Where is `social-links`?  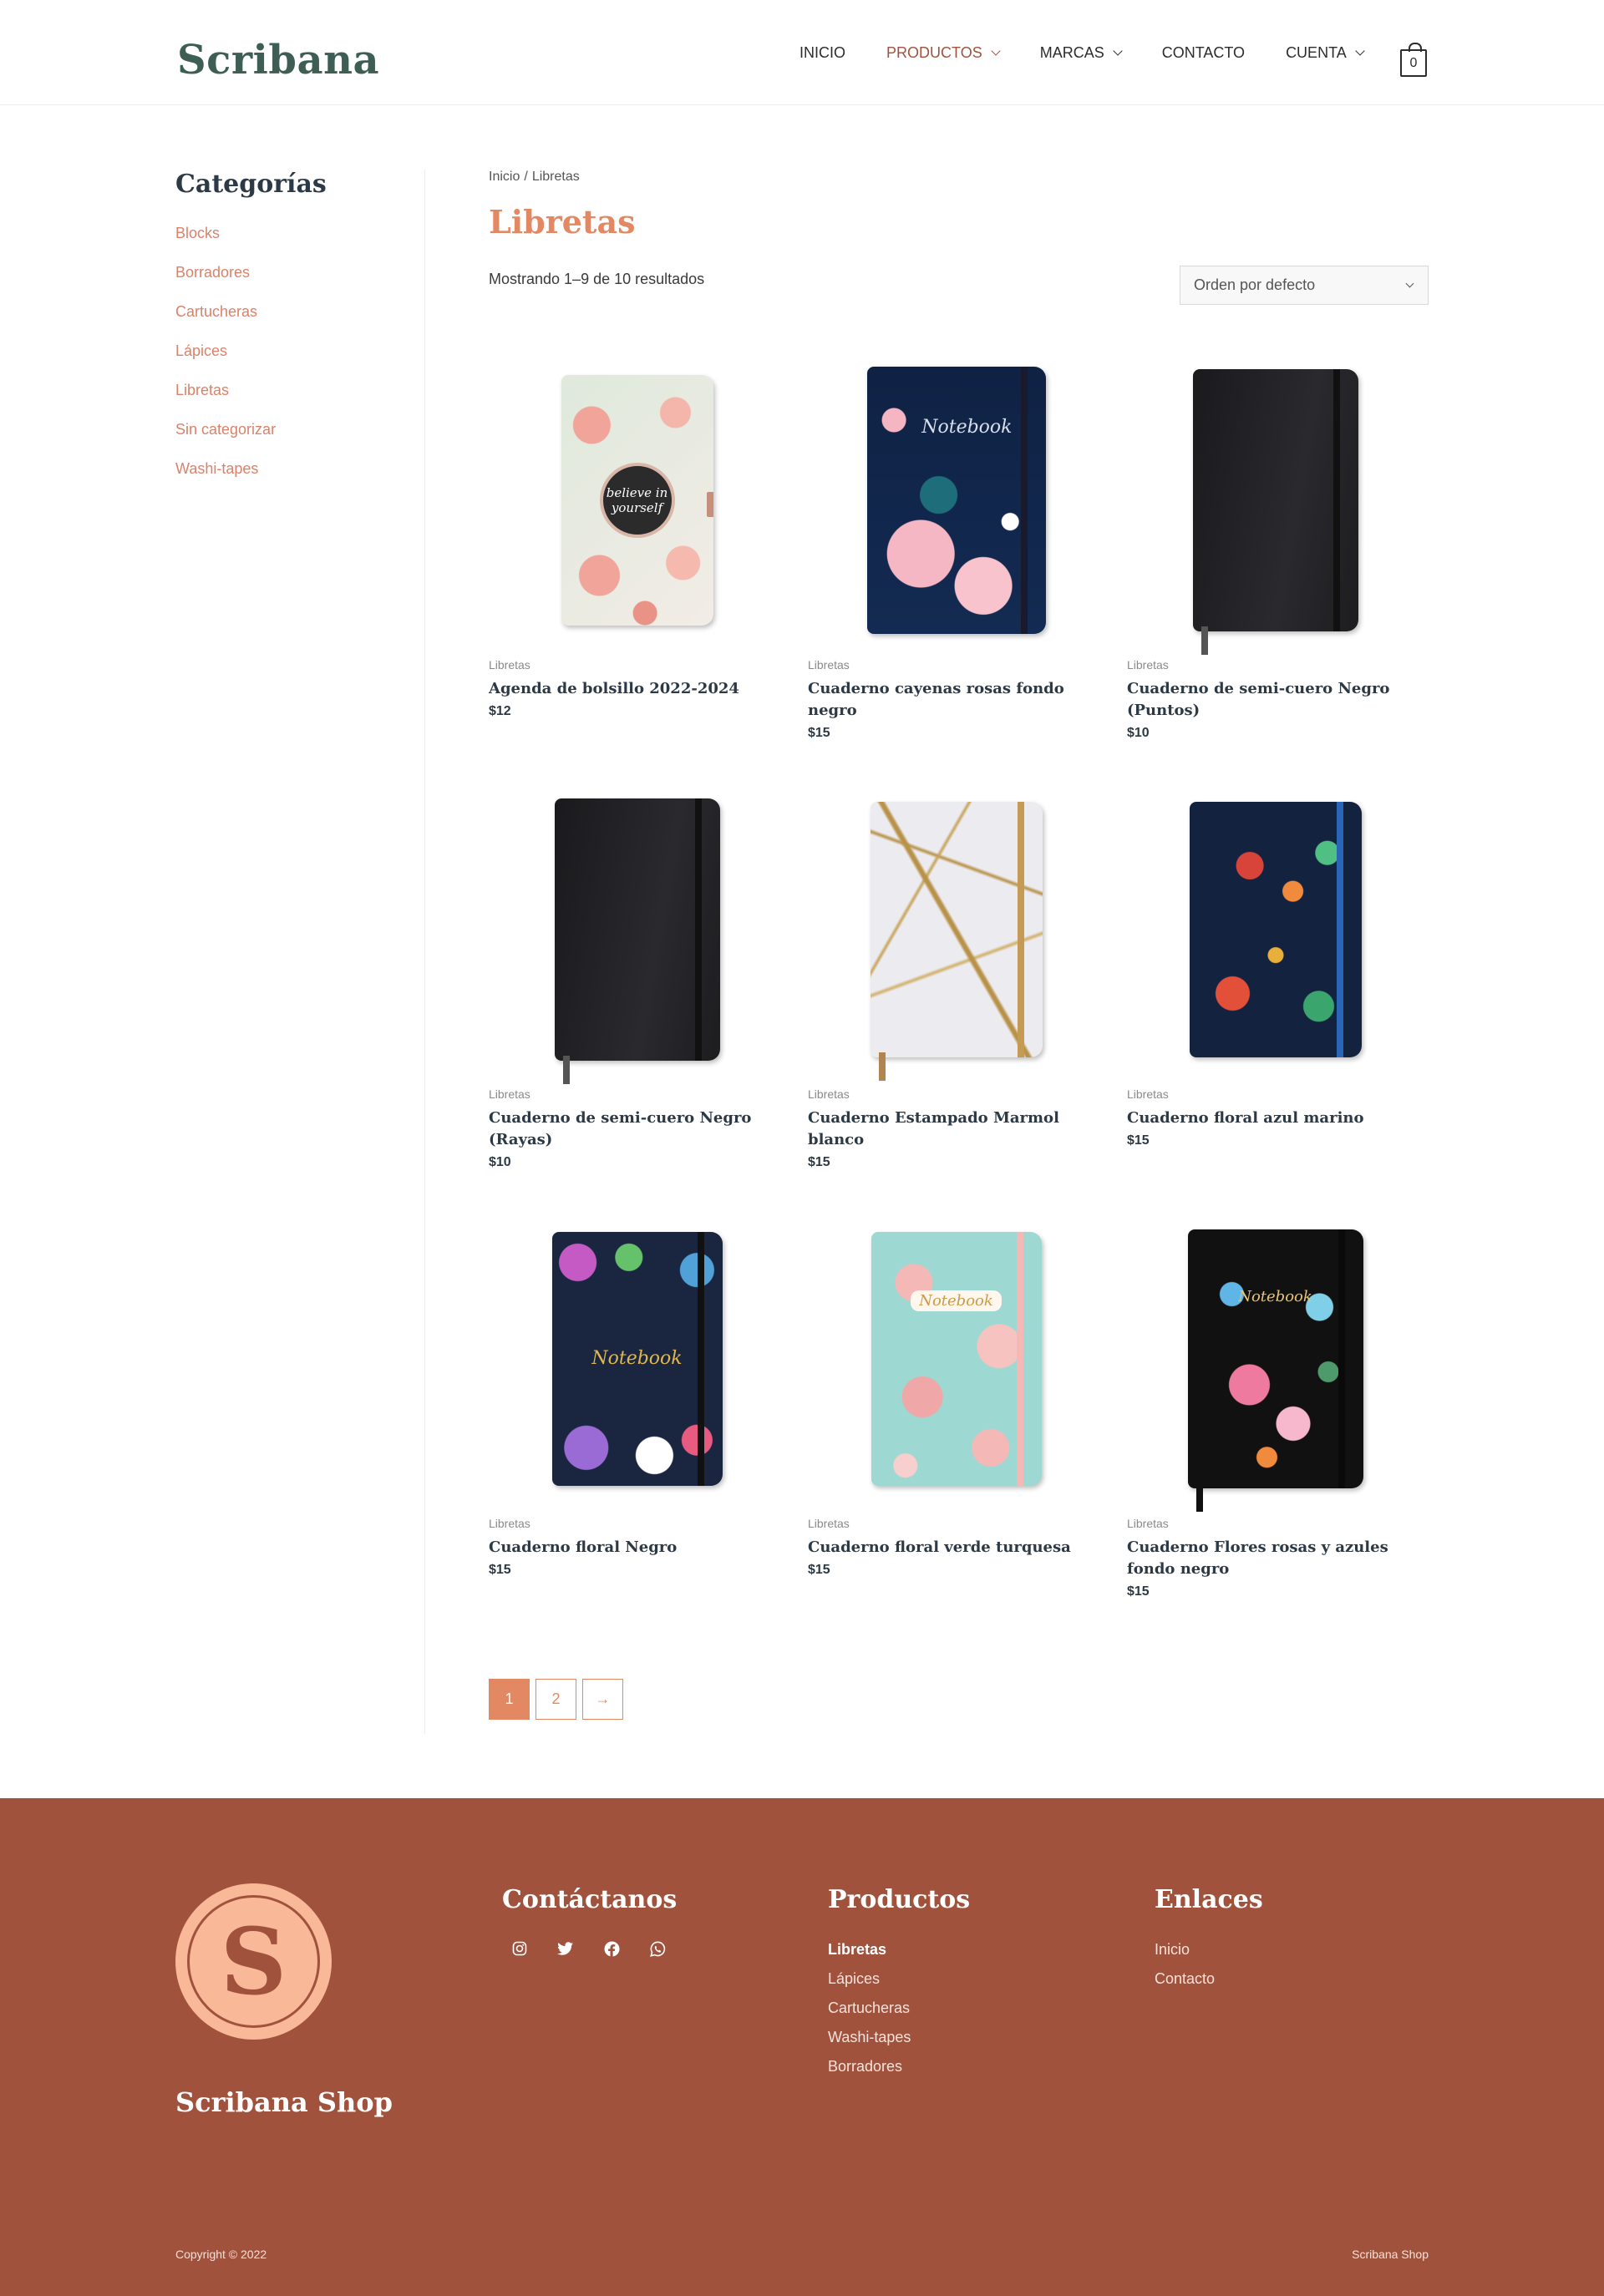
social-links is located at coordinates (602, 1948).